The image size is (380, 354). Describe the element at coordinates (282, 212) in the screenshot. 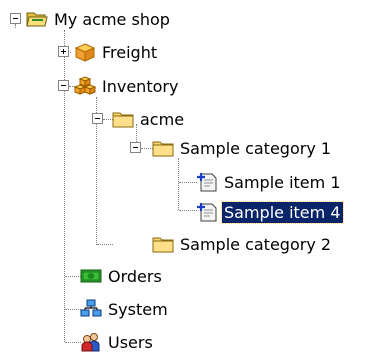

I see `tree-node-label: Sample item 4` at that location.